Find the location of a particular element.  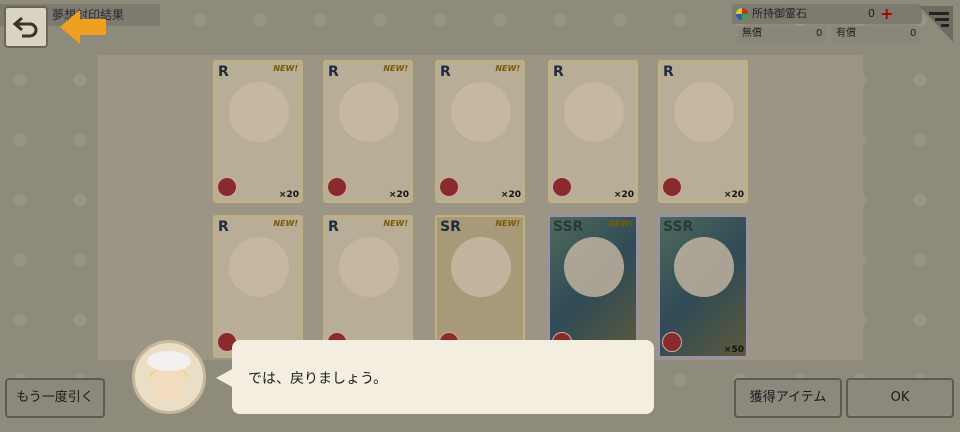

ok-button: OK is located at coordinates (900, 398).